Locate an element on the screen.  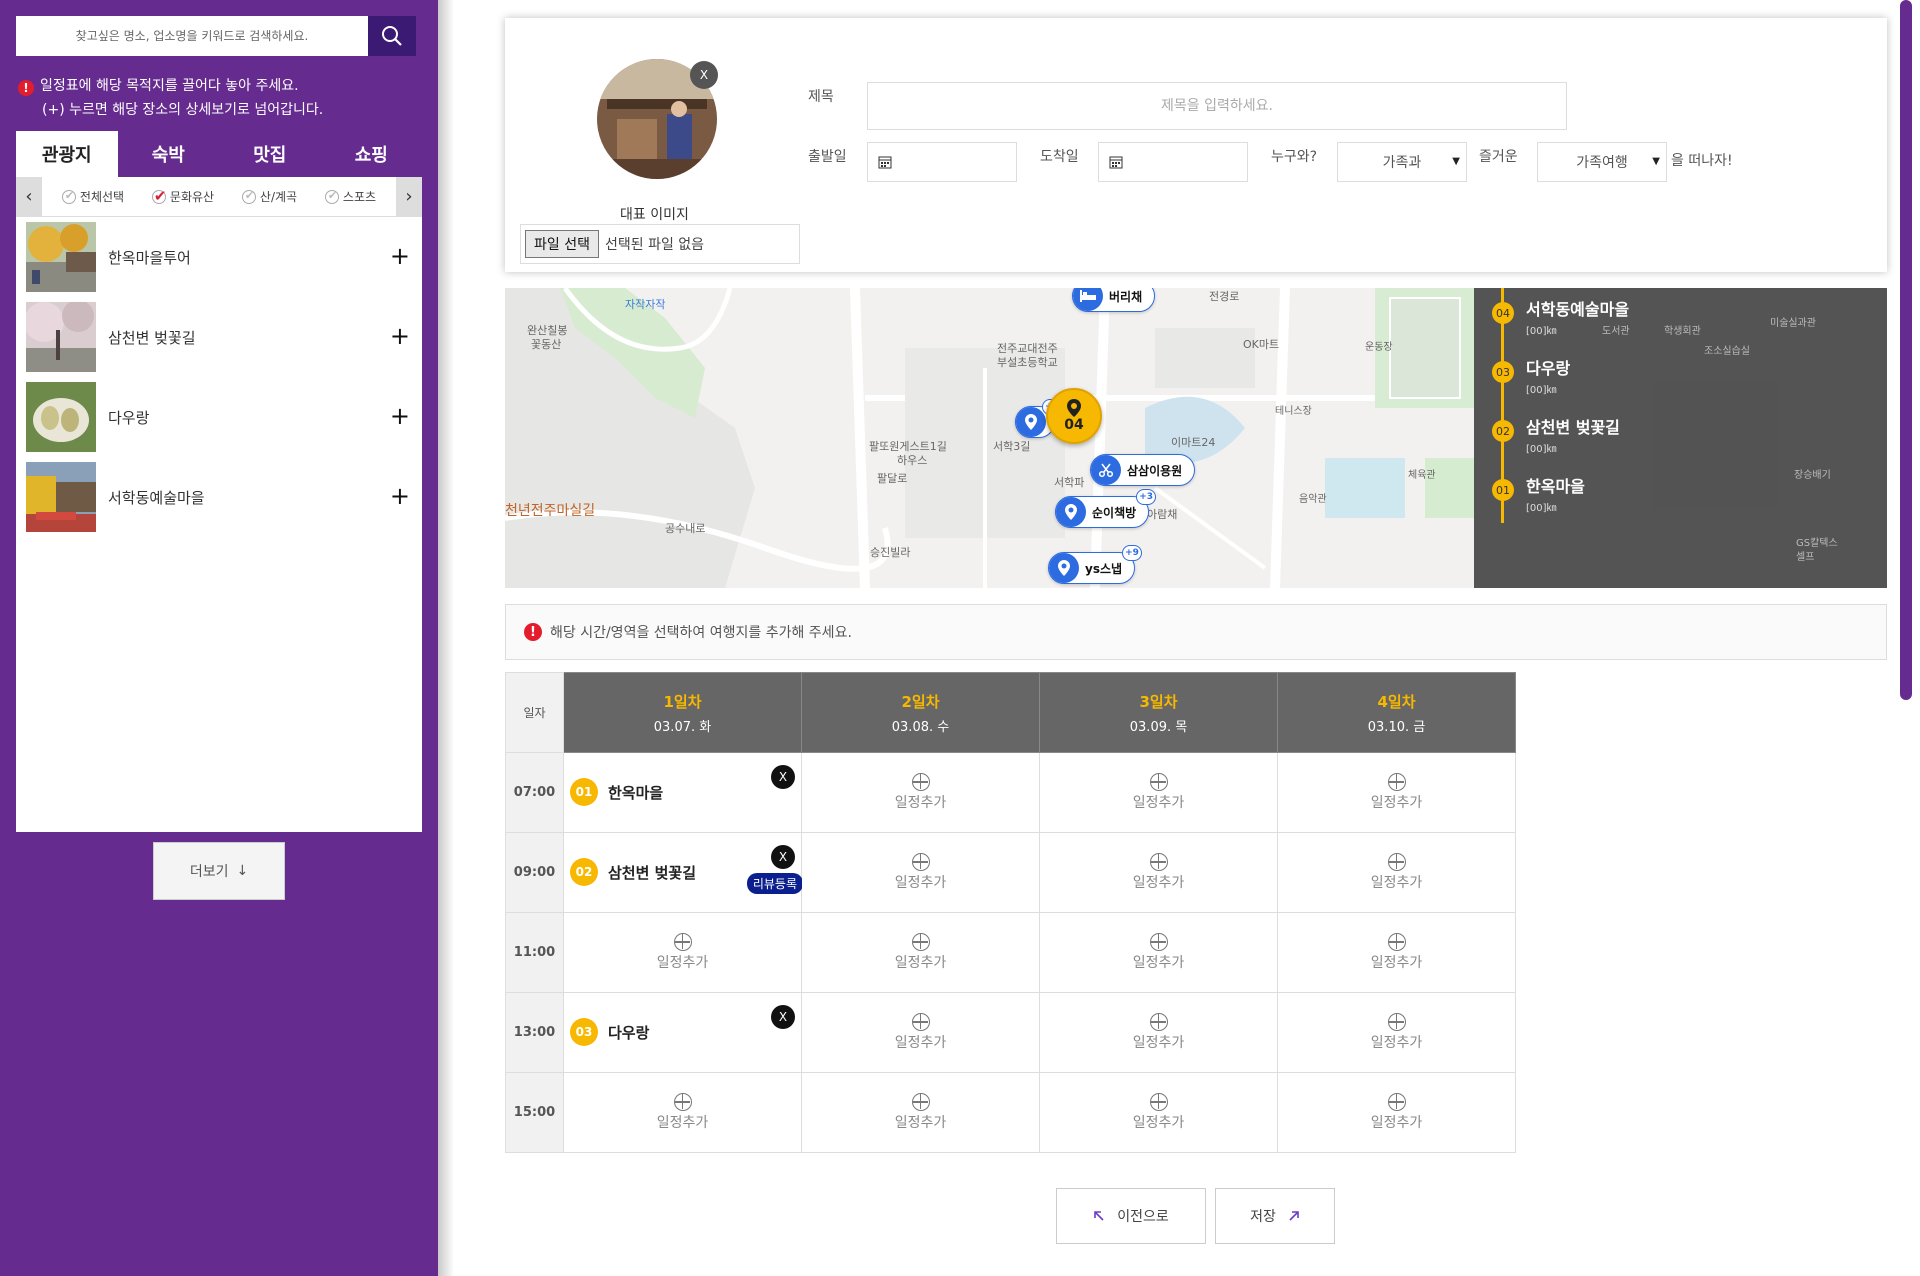
route-number: 02 is located at coordinates (1503, 431).